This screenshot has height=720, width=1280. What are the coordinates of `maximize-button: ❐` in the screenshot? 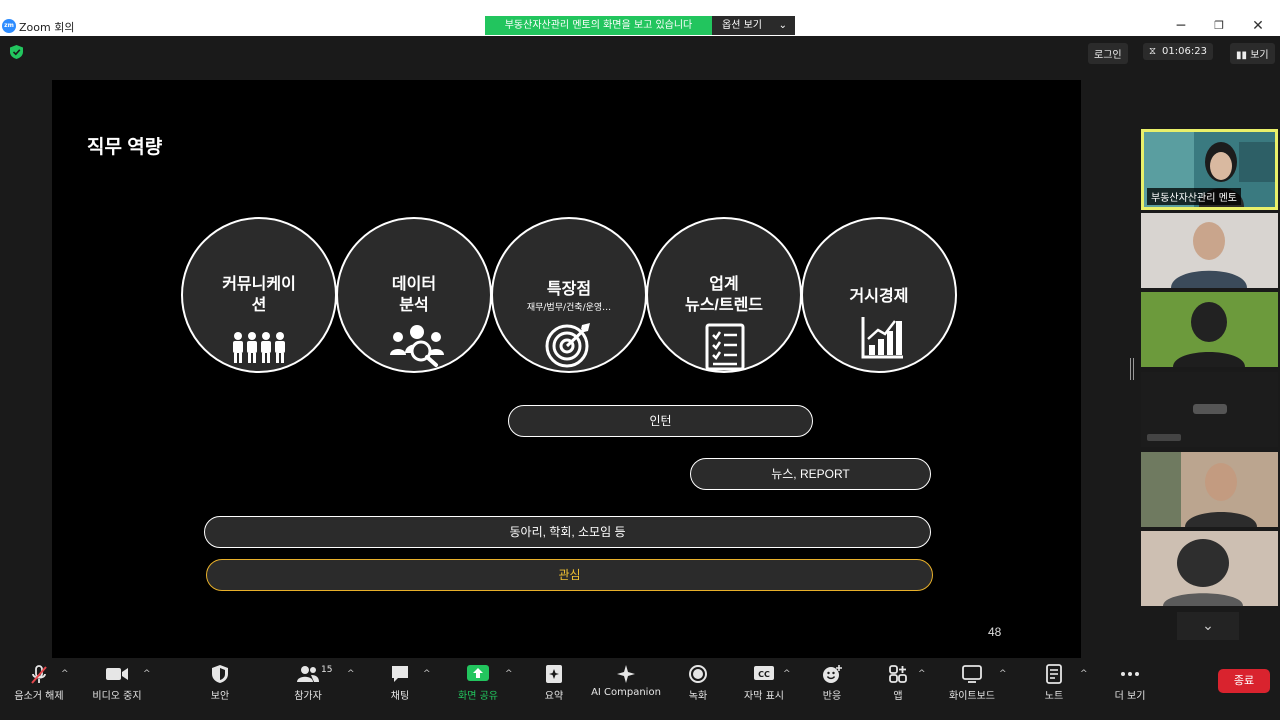 It's located at (1219, 26).